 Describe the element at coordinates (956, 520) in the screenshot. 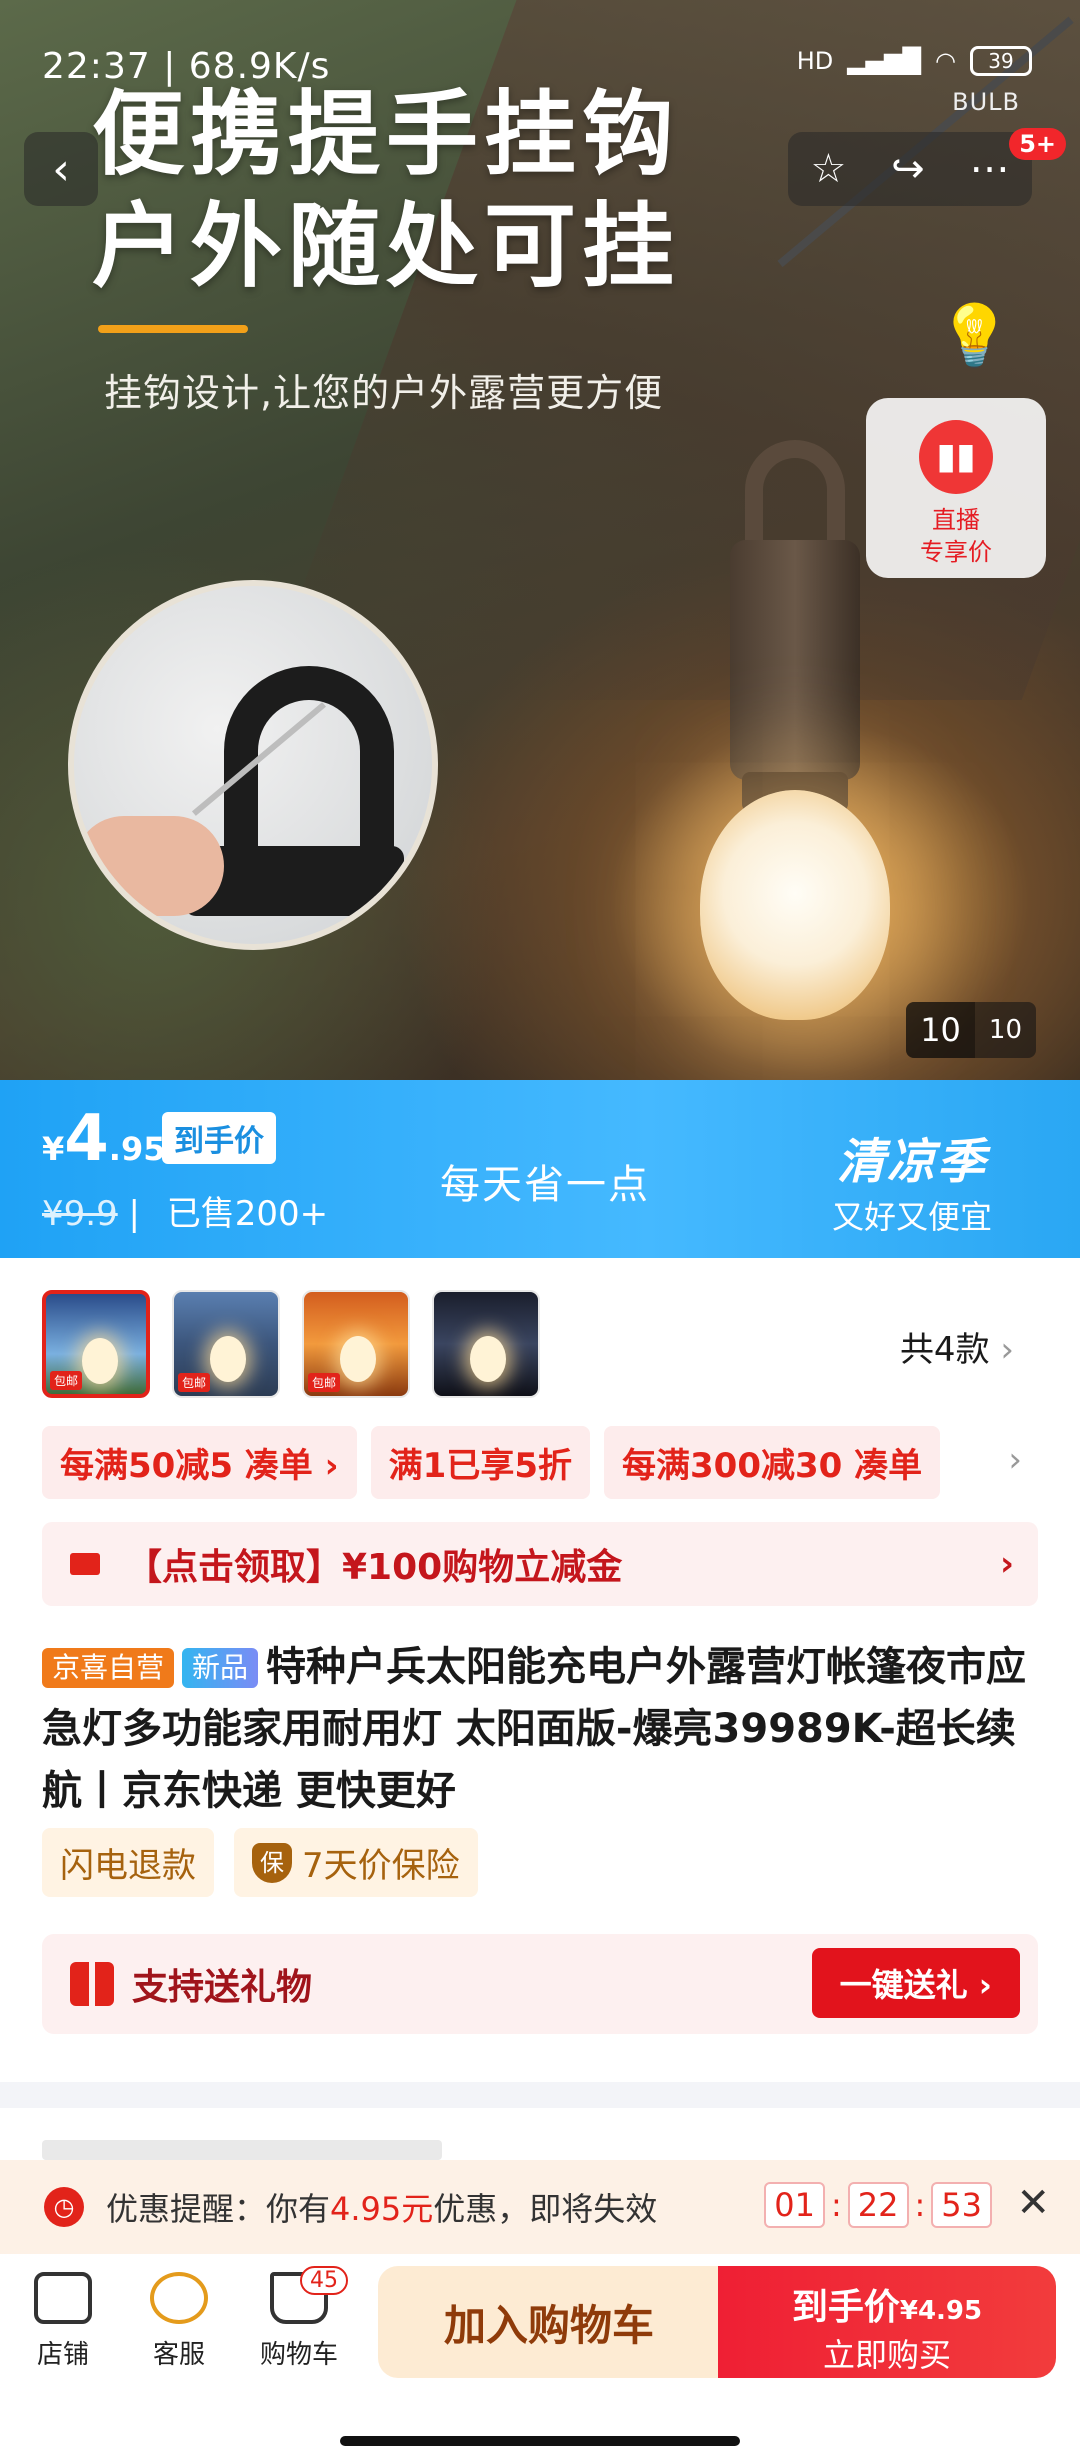

I see `live-label-line1: 直播` at that location.